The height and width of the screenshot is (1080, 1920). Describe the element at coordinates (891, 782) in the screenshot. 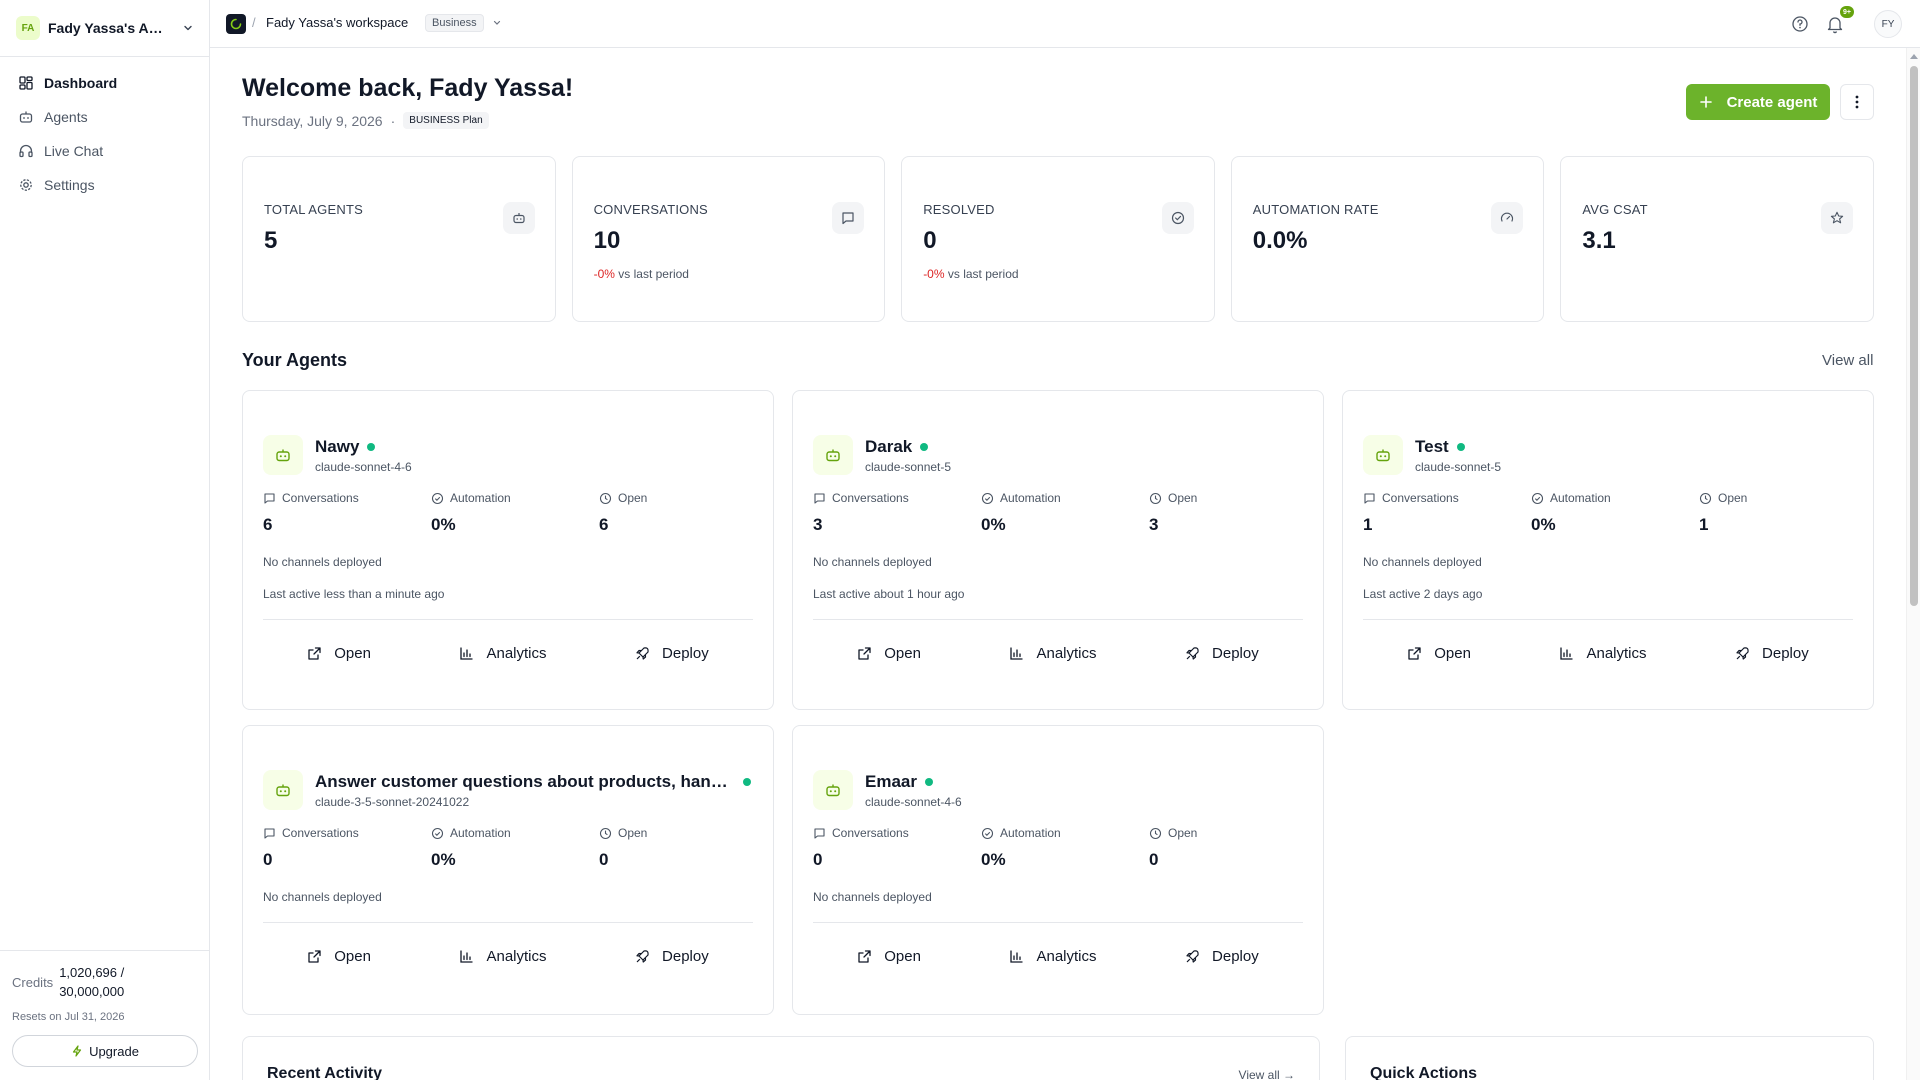

I see `agent-name: Emaar` at that location.